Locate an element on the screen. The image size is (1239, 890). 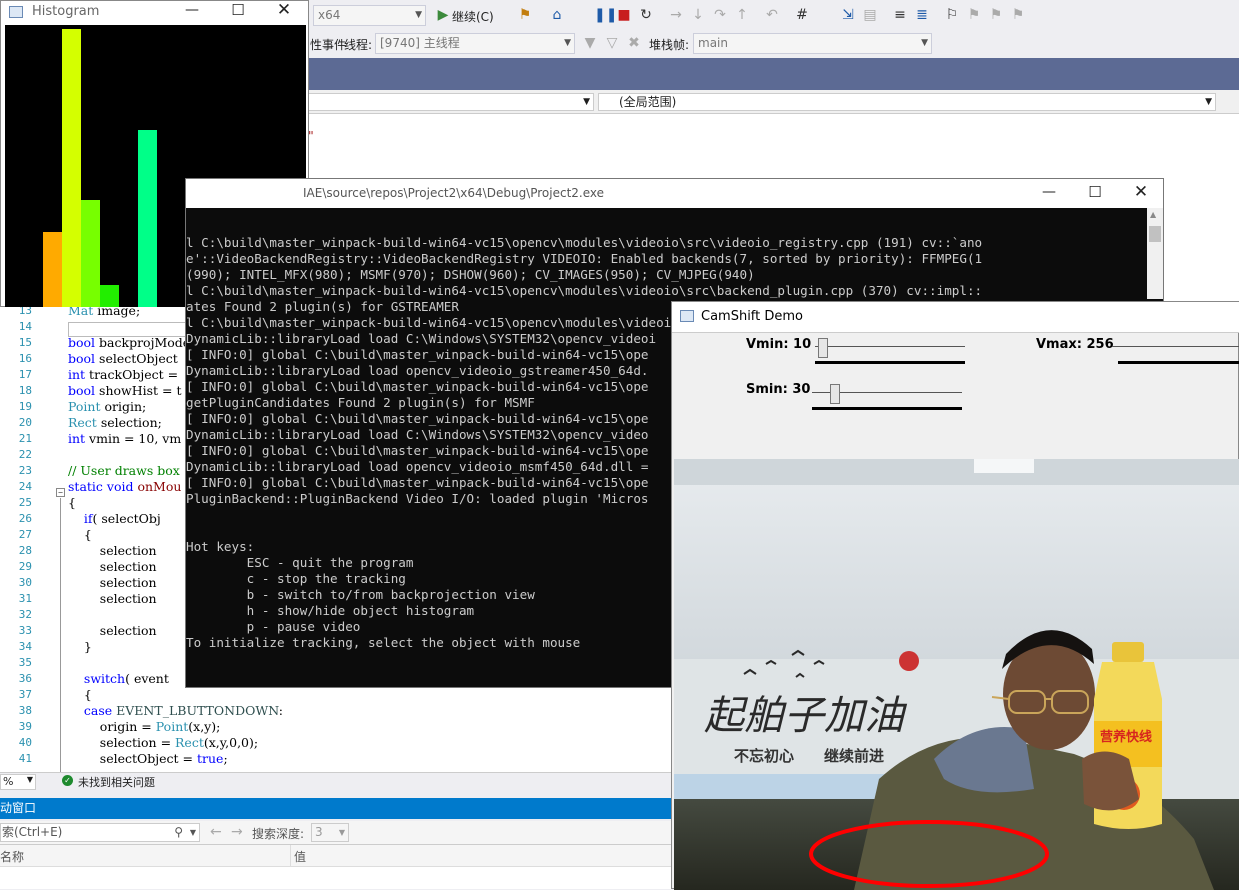
members-combo: ▼ is located at coordinates (447, 102).